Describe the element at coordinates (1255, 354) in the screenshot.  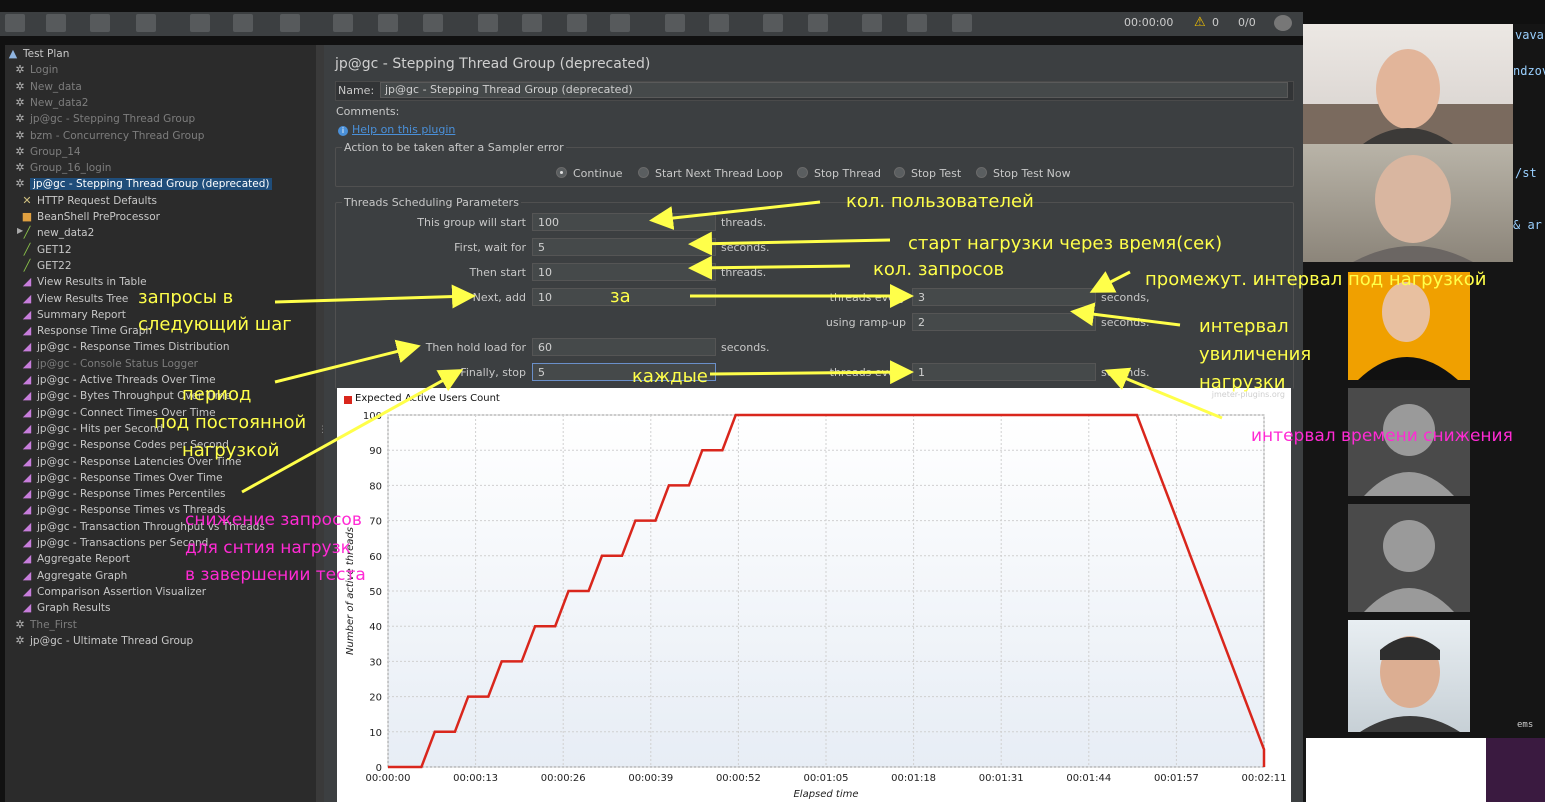
I see `annotation-ramp-2: увиличения` at that location.